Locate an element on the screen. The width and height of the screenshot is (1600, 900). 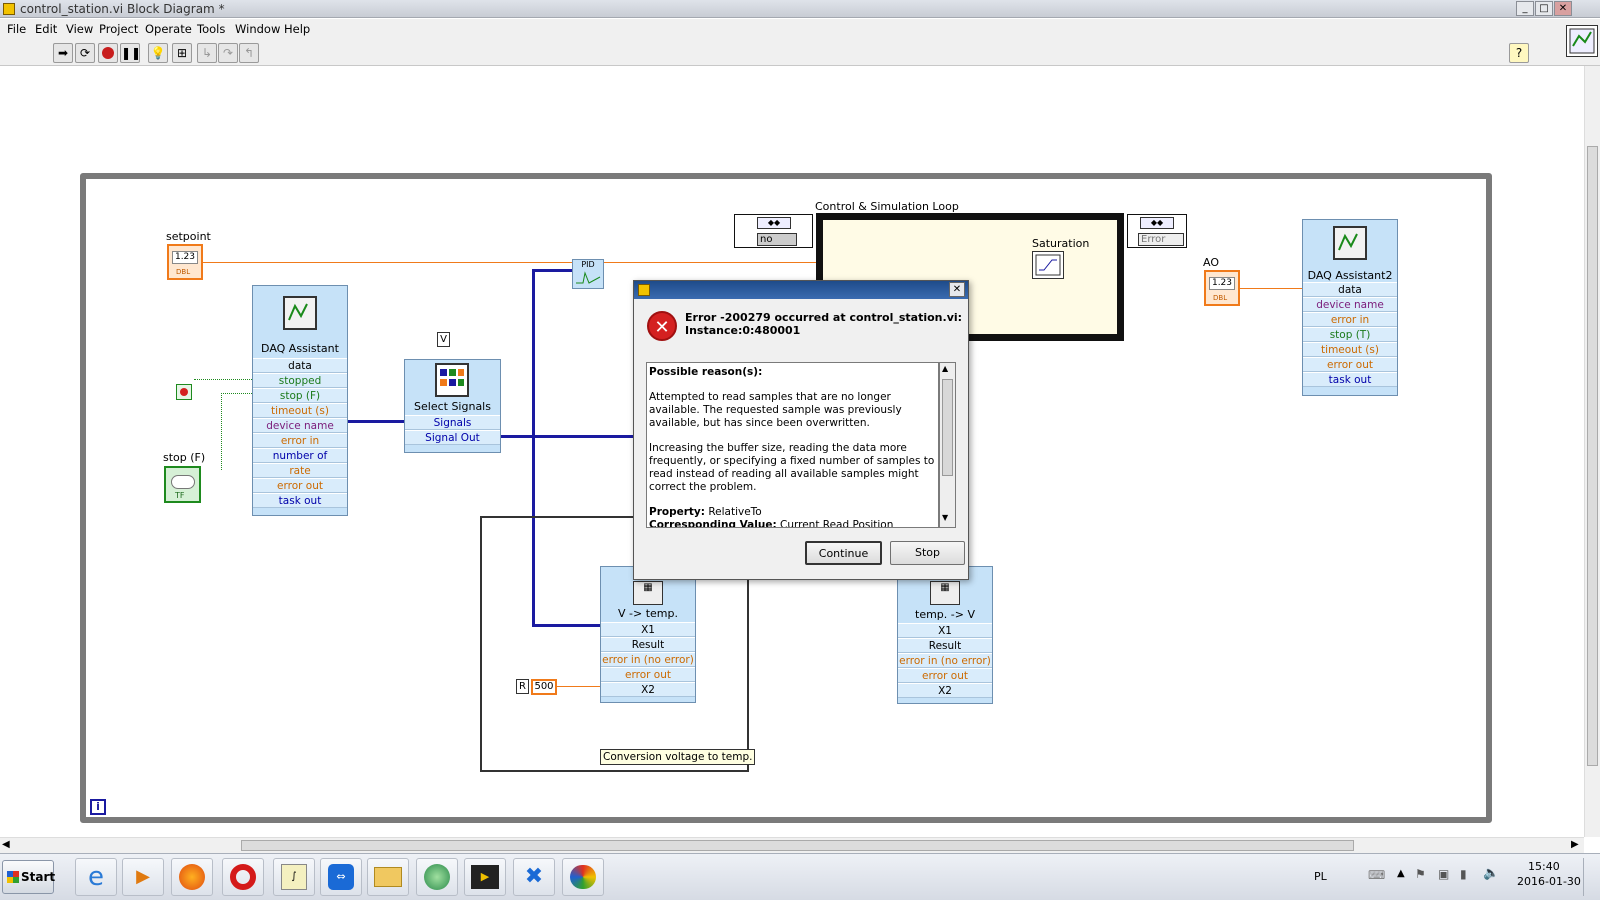
dialog-close-button: ✕ is located at coordinates (957, 289).